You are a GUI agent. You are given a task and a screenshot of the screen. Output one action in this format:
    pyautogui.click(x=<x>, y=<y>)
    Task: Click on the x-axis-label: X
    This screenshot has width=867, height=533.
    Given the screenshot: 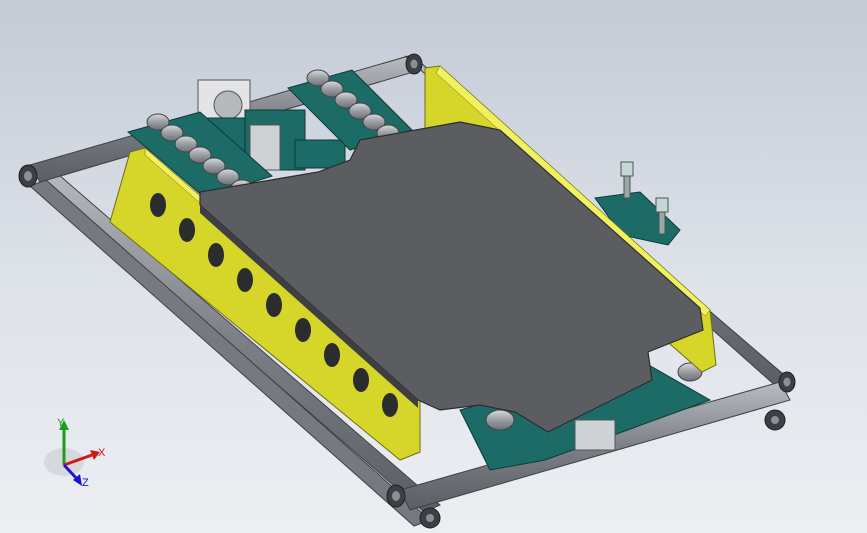 What is the action you would take?
    pyautogui.click(x=102, y=453)
    